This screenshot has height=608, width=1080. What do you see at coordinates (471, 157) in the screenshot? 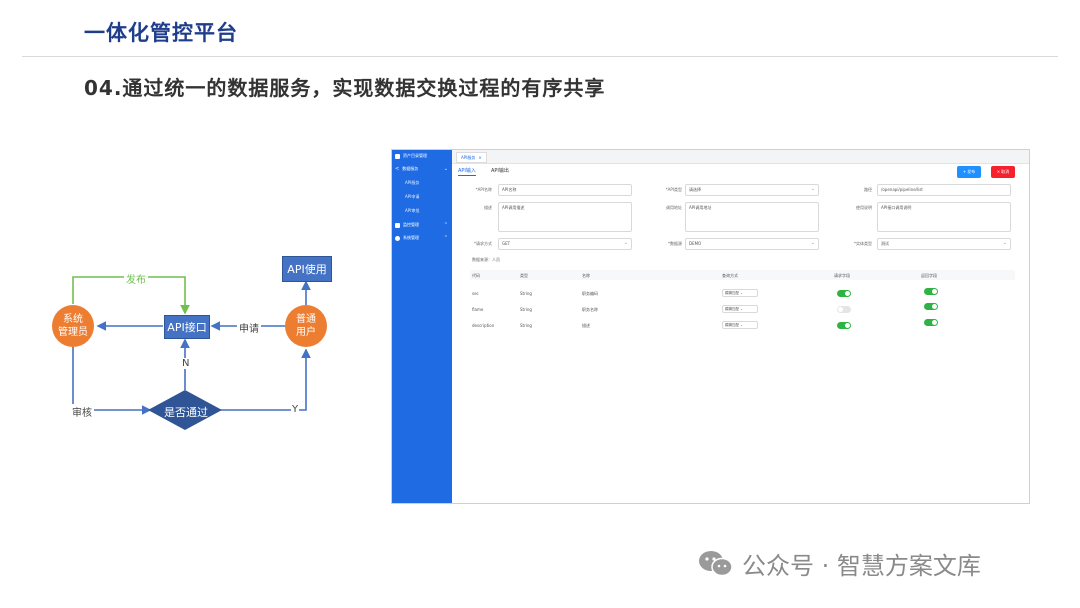
I see `tab-api-service: API服务 ×` at bounding box center [471, 157].